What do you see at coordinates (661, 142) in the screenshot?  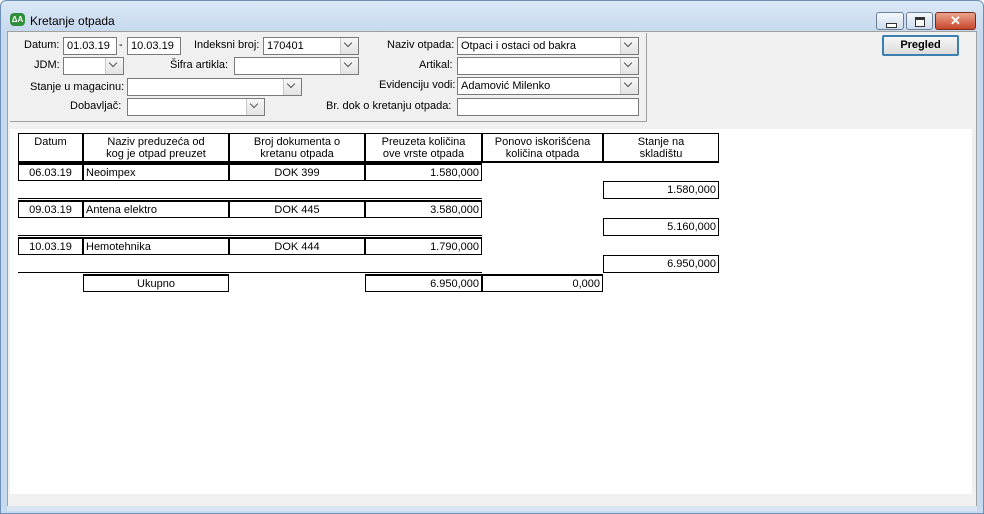 I see `header-stanje-line1: Stanje na` at bounding box center [661, 142].